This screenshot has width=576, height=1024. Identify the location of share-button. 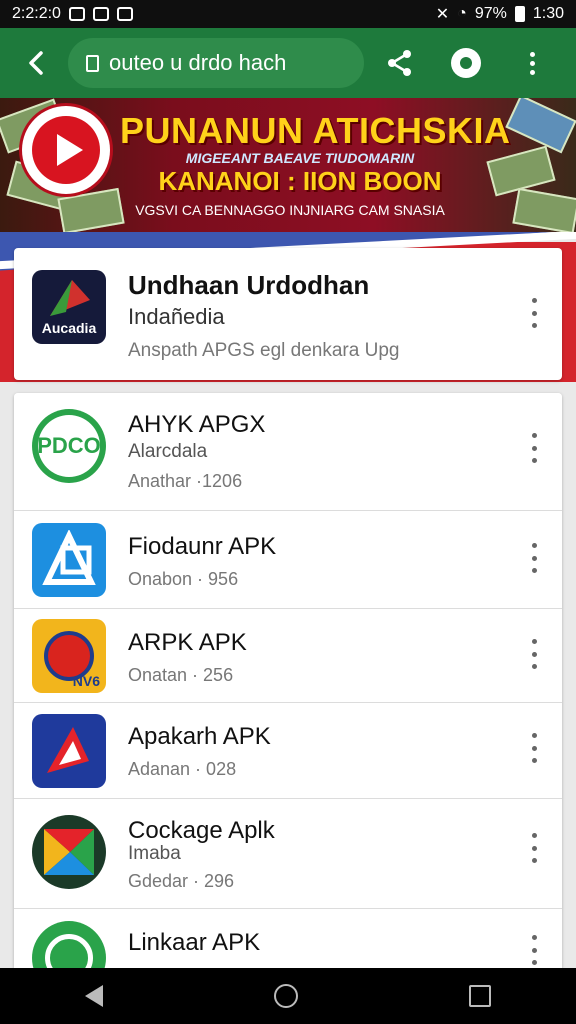
(400, 63).